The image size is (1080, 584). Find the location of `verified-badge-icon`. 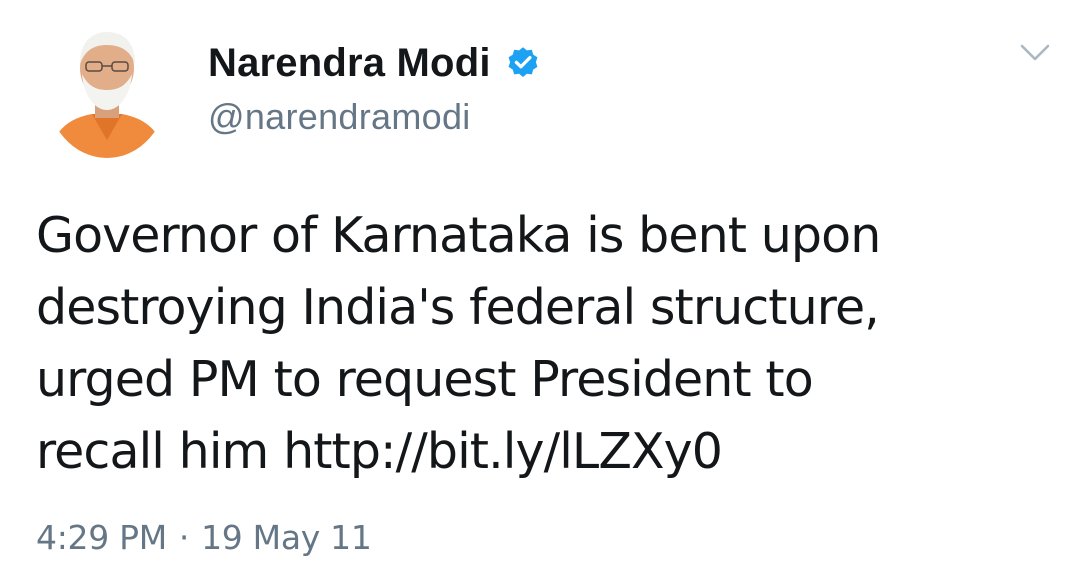

verified-badge-icon is located at coordinates (523, 63).